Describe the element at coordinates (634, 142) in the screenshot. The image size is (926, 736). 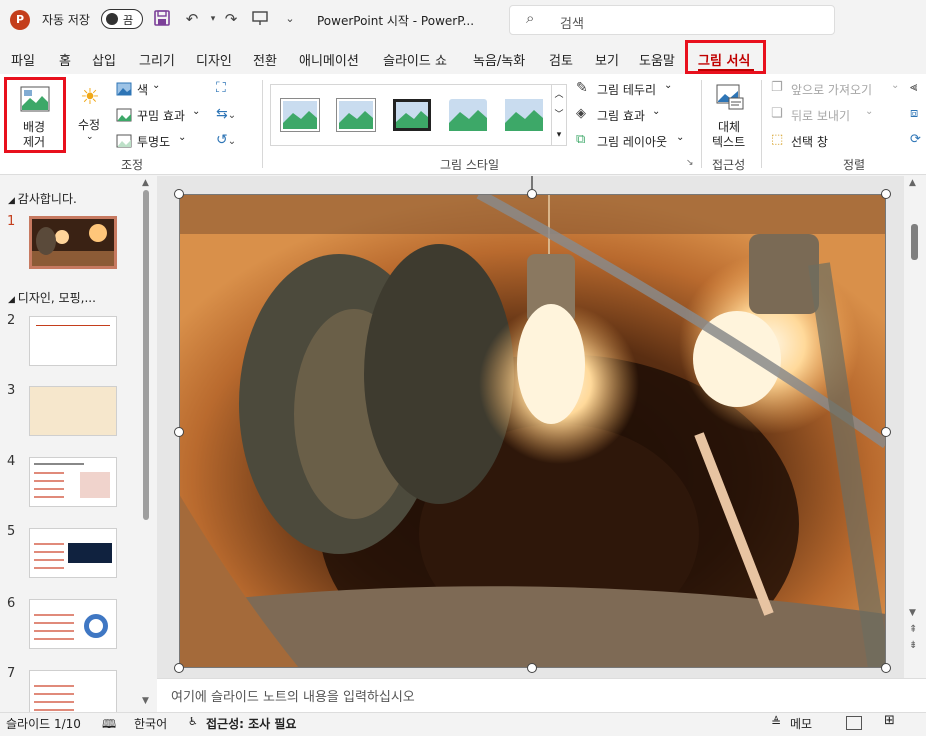
I see `picture-layout-button: ⧉ 그림 레이아웃 ⌄` at that location.